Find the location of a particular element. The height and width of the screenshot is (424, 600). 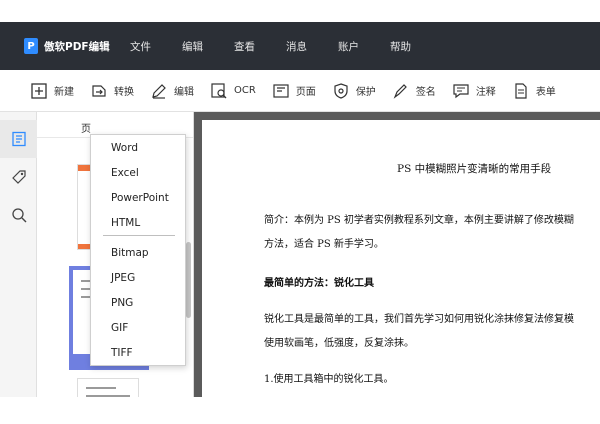

rail-thumbnails-button is located at coordinates (18, 139).